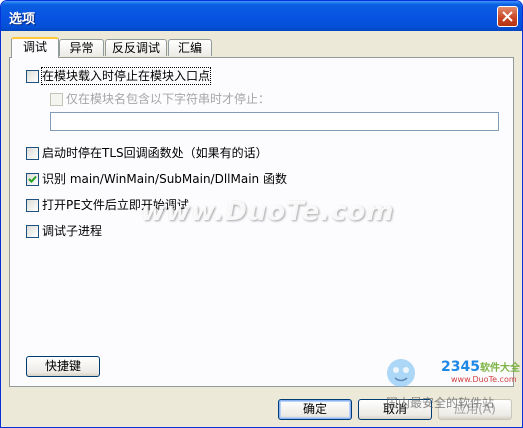 This screenshot has width=523, height=428. I want to click on checkmark-icon, so click(32, 179).